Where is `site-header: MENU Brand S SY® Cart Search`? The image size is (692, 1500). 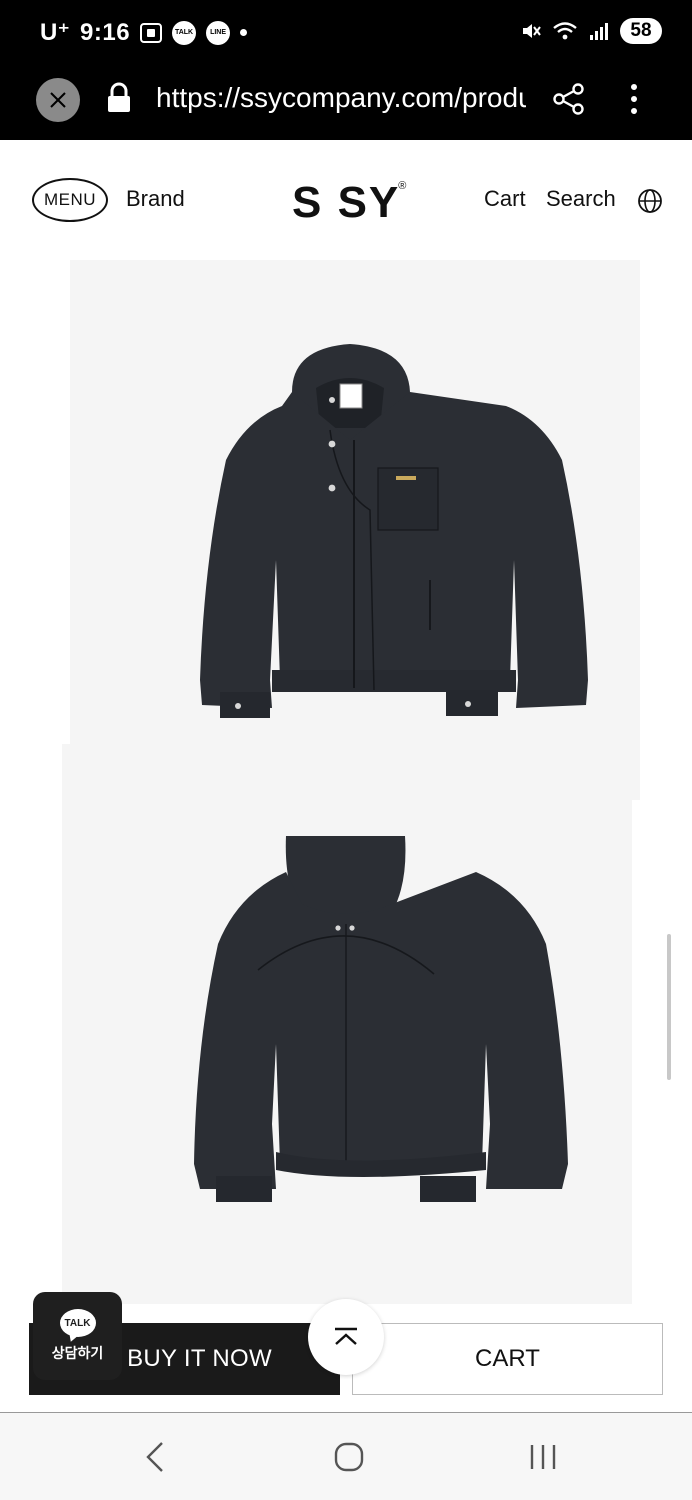 site-header: MENU Brand S SY® Cart Search is located at coordinates (346, 200).